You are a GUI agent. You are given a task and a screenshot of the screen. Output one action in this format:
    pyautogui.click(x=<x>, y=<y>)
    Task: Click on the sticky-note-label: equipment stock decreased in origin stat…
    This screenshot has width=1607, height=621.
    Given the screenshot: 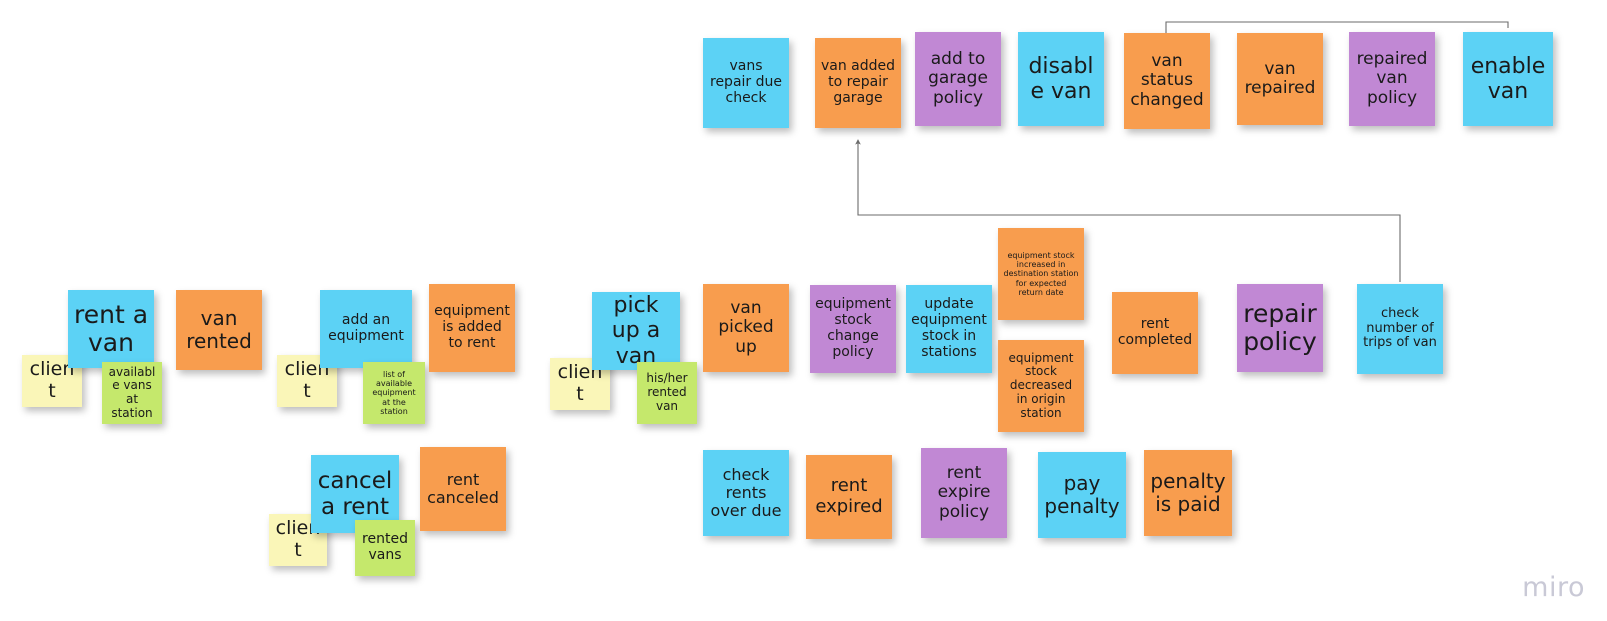 What is the action you would take?
    pyautogui.click(x=1041, y=385)
    